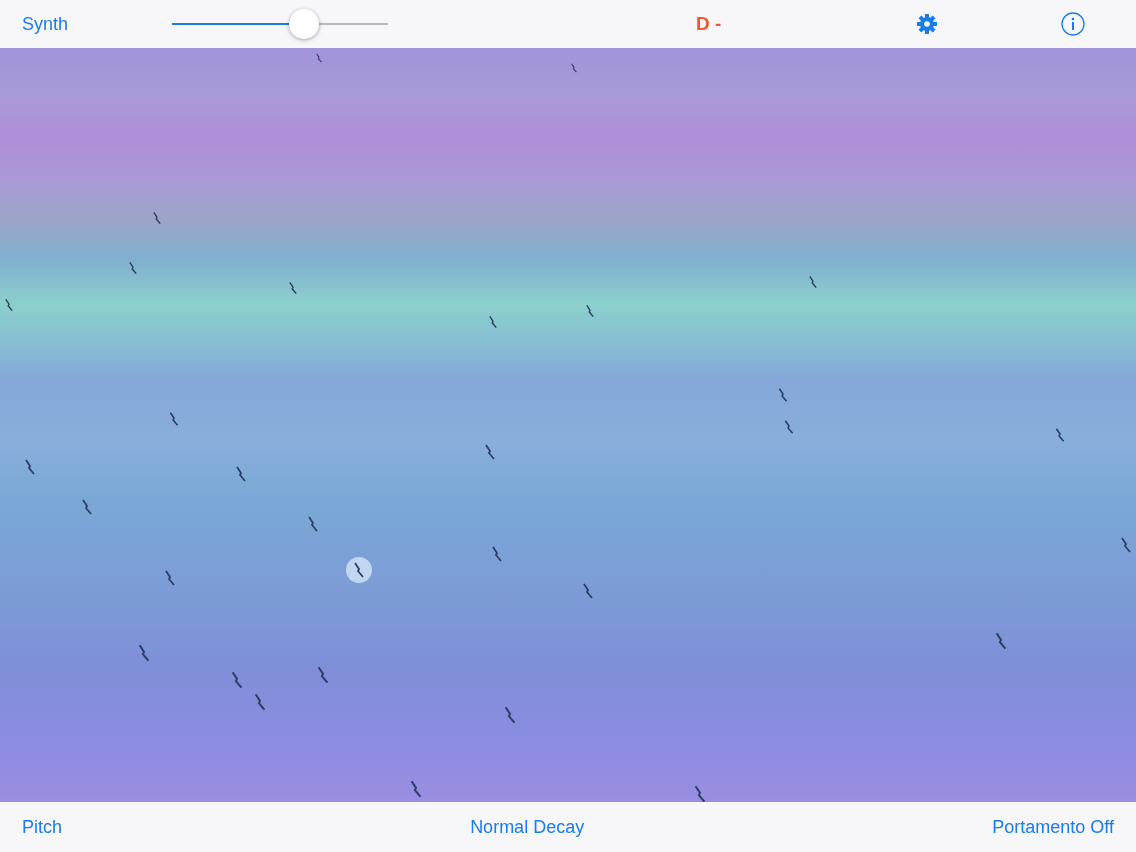 This screenshot has width=1136, height=852. I want to click on note-label: D -, so click(709, 24).